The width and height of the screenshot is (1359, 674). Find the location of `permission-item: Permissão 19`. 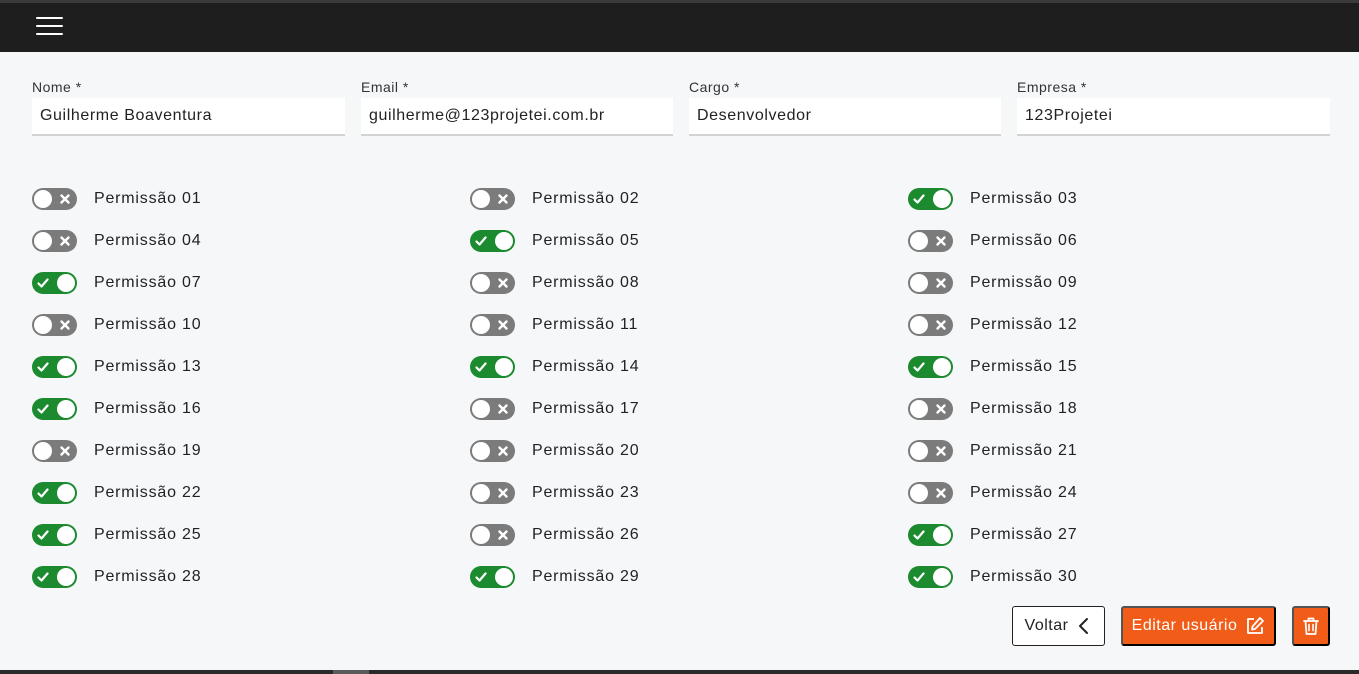

permission-item: Permissão 19 is located at coordinates (116, 451).